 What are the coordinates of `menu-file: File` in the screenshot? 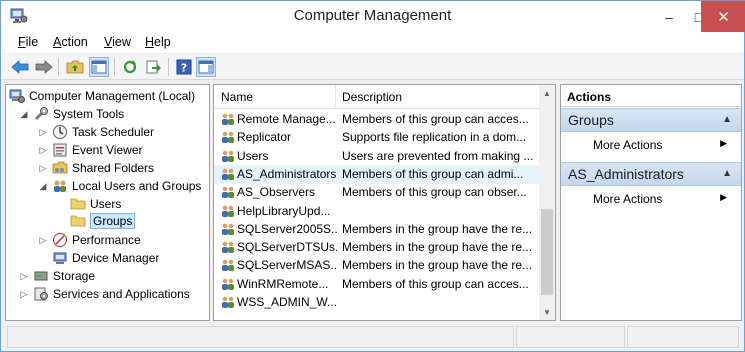 It's located at (28, 42).